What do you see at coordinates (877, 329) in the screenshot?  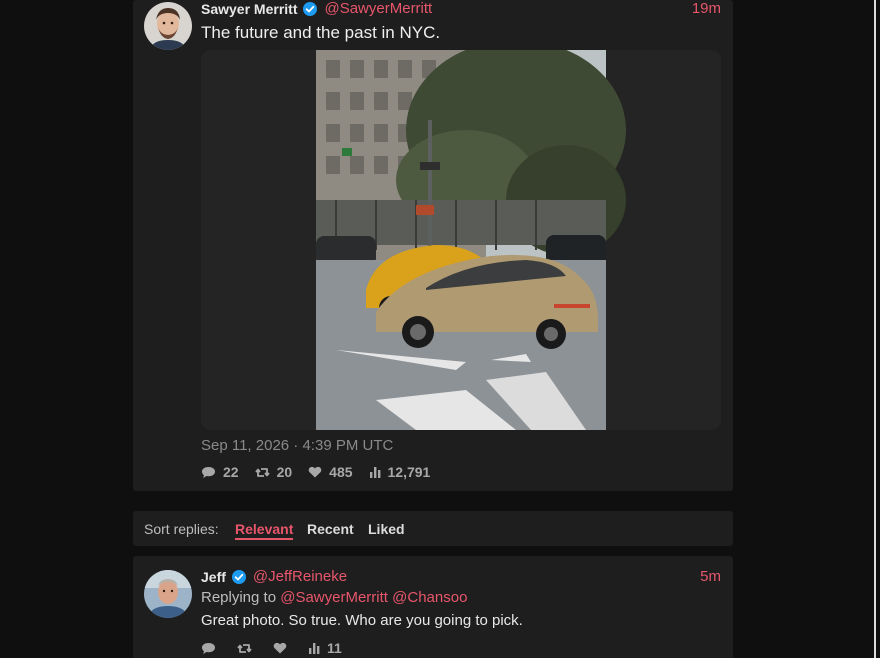 I see `scrollbar` at bounding box center [877, 329].